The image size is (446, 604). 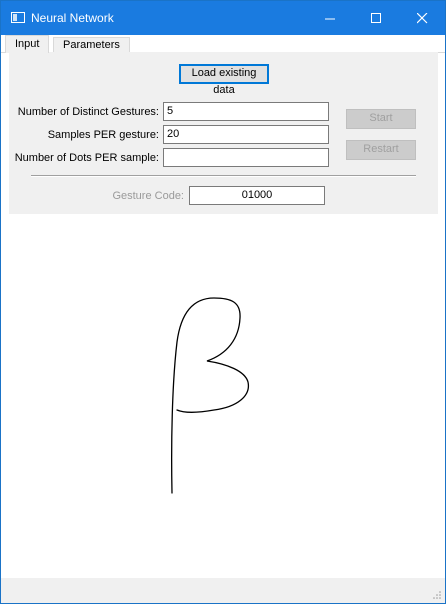 What do you see at coordinates (88, 112) in the screenshot?
I see `distinct-gestures-label: Number of Distinct Gestures:` at bounding box center [88, 112].